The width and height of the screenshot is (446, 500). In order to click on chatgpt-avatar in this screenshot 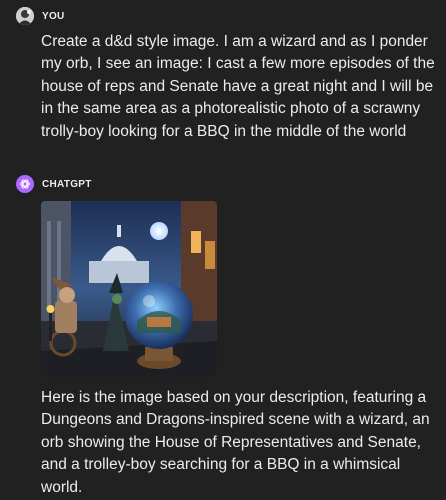, I will do `click(25, 184)`.